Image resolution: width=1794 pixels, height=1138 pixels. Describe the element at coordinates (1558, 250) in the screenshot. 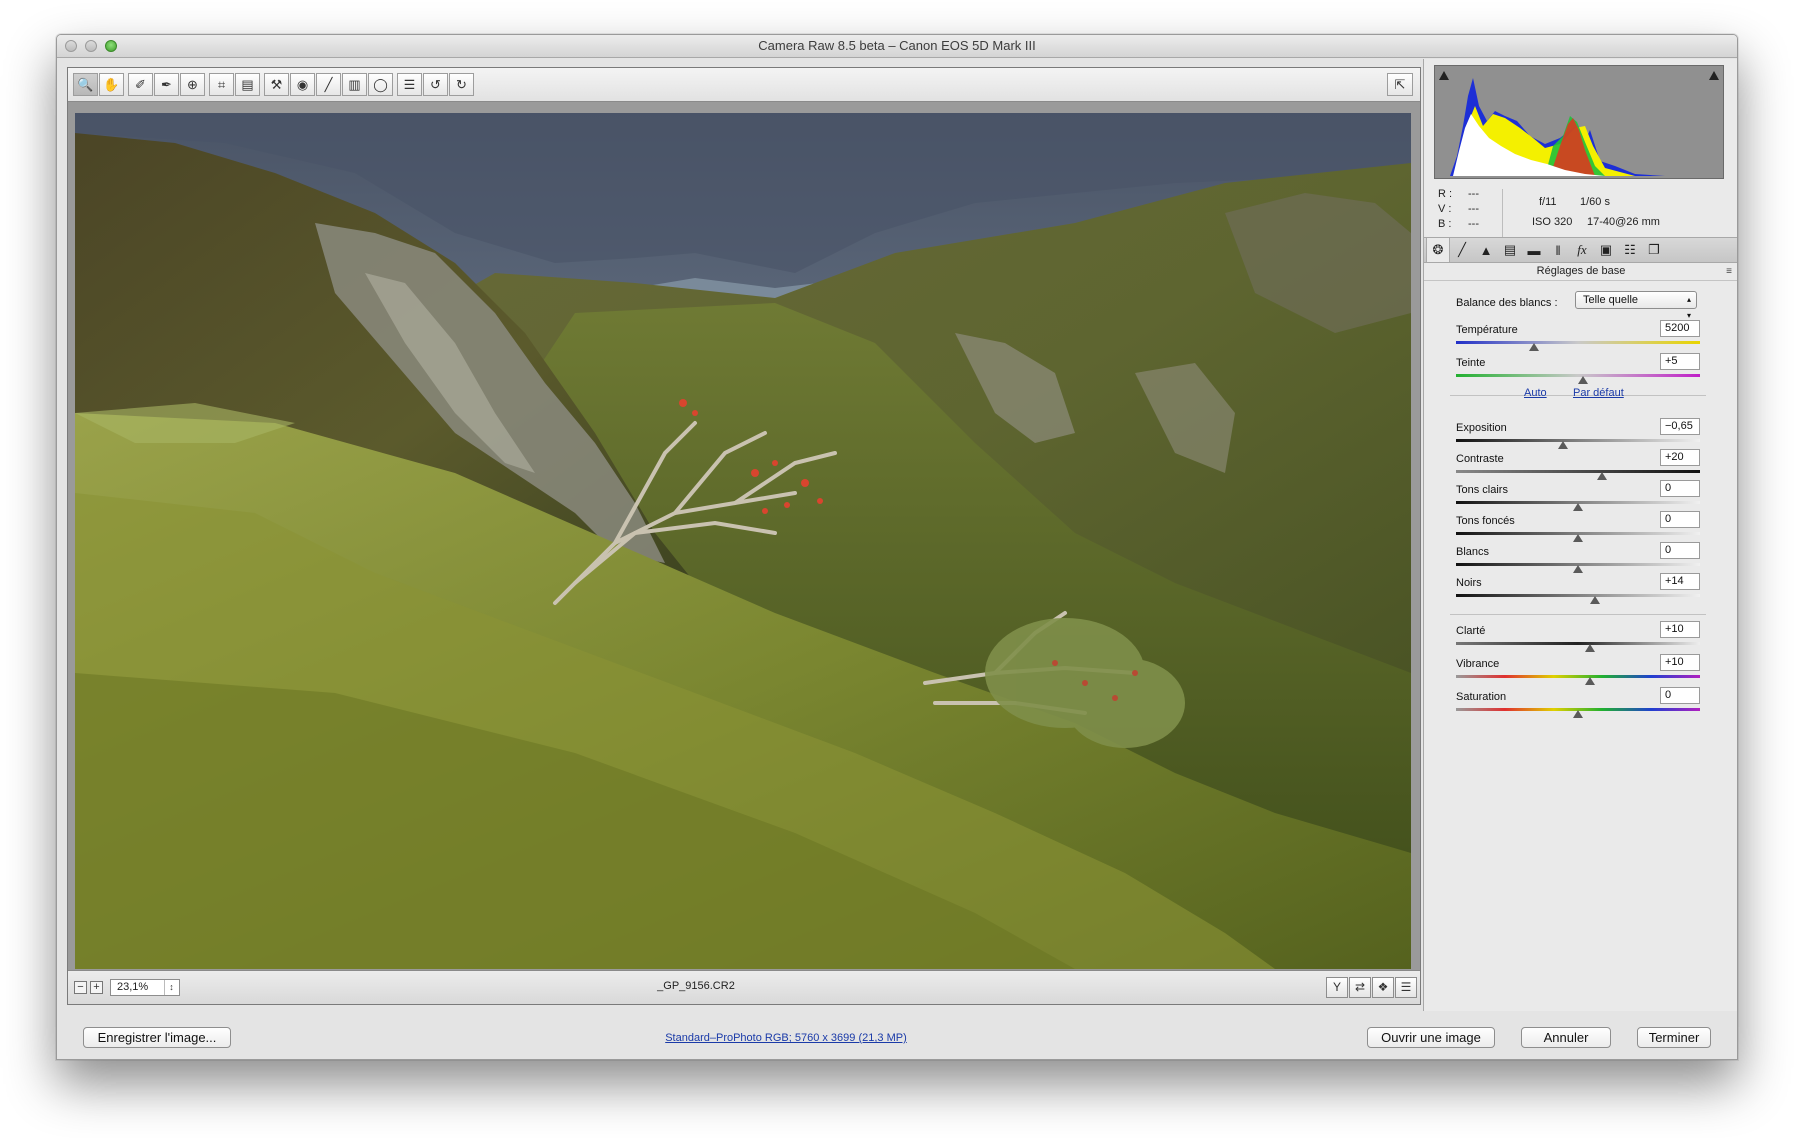

I see `tab-lens-corrections: ‖` at that location.